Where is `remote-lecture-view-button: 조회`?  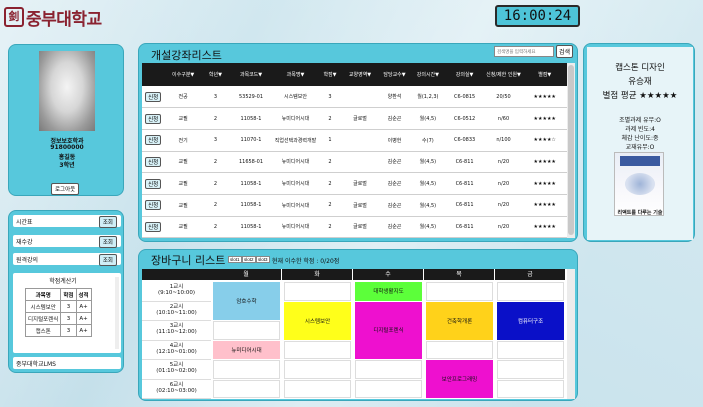
remote-lecture-view-button: 조회 is located at coordinates (107, 260).